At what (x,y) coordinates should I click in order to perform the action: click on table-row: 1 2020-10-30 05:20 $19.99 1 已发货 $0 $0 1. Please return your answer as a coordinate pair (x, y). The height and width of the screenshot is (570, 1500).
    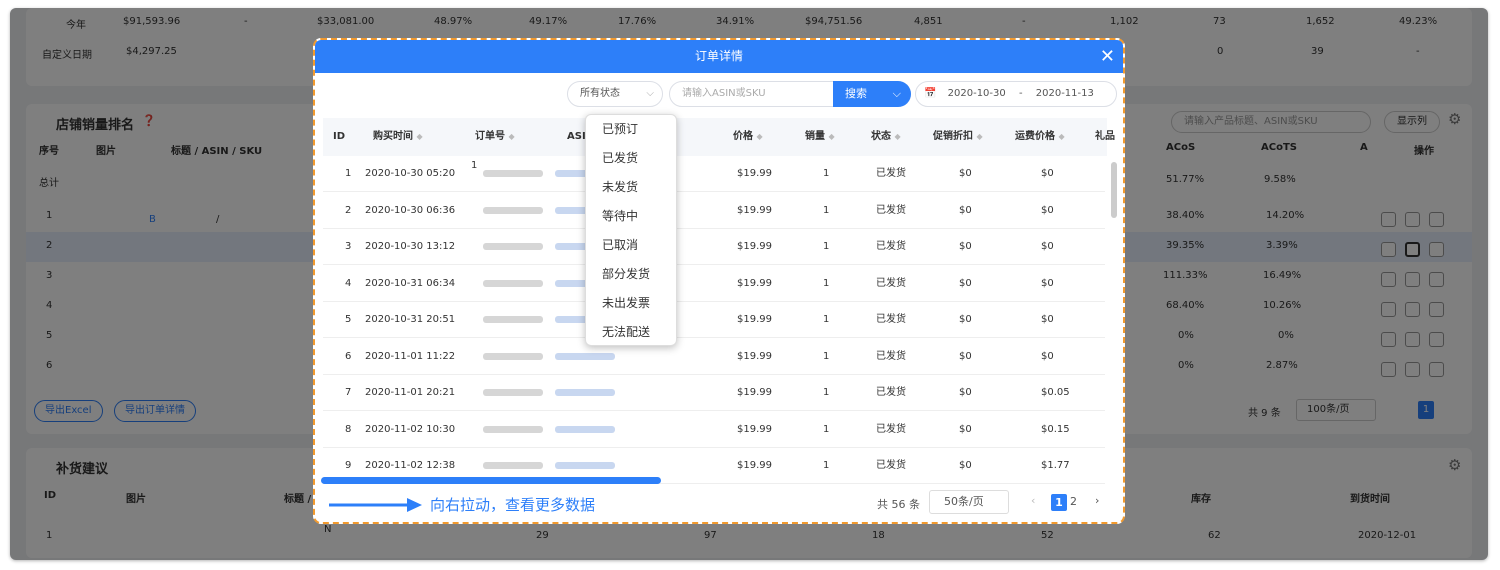
    Looking at the image, I should click on (714, 174).